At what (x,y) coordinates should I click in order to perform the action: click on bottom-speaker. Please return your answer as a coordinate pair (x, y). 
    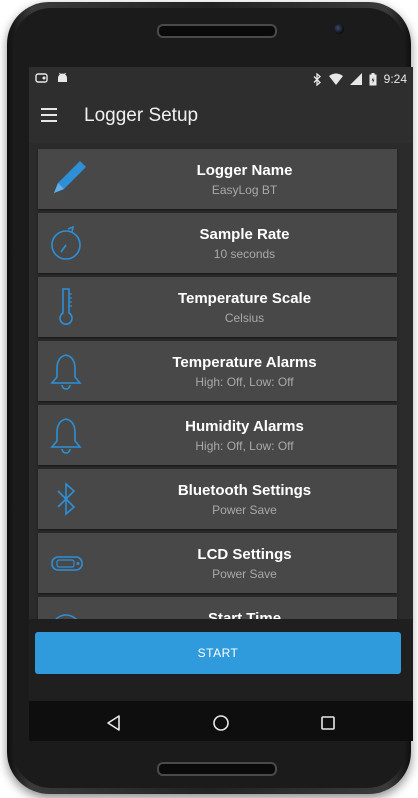
    Looking at the image, I should click on (217, 769).